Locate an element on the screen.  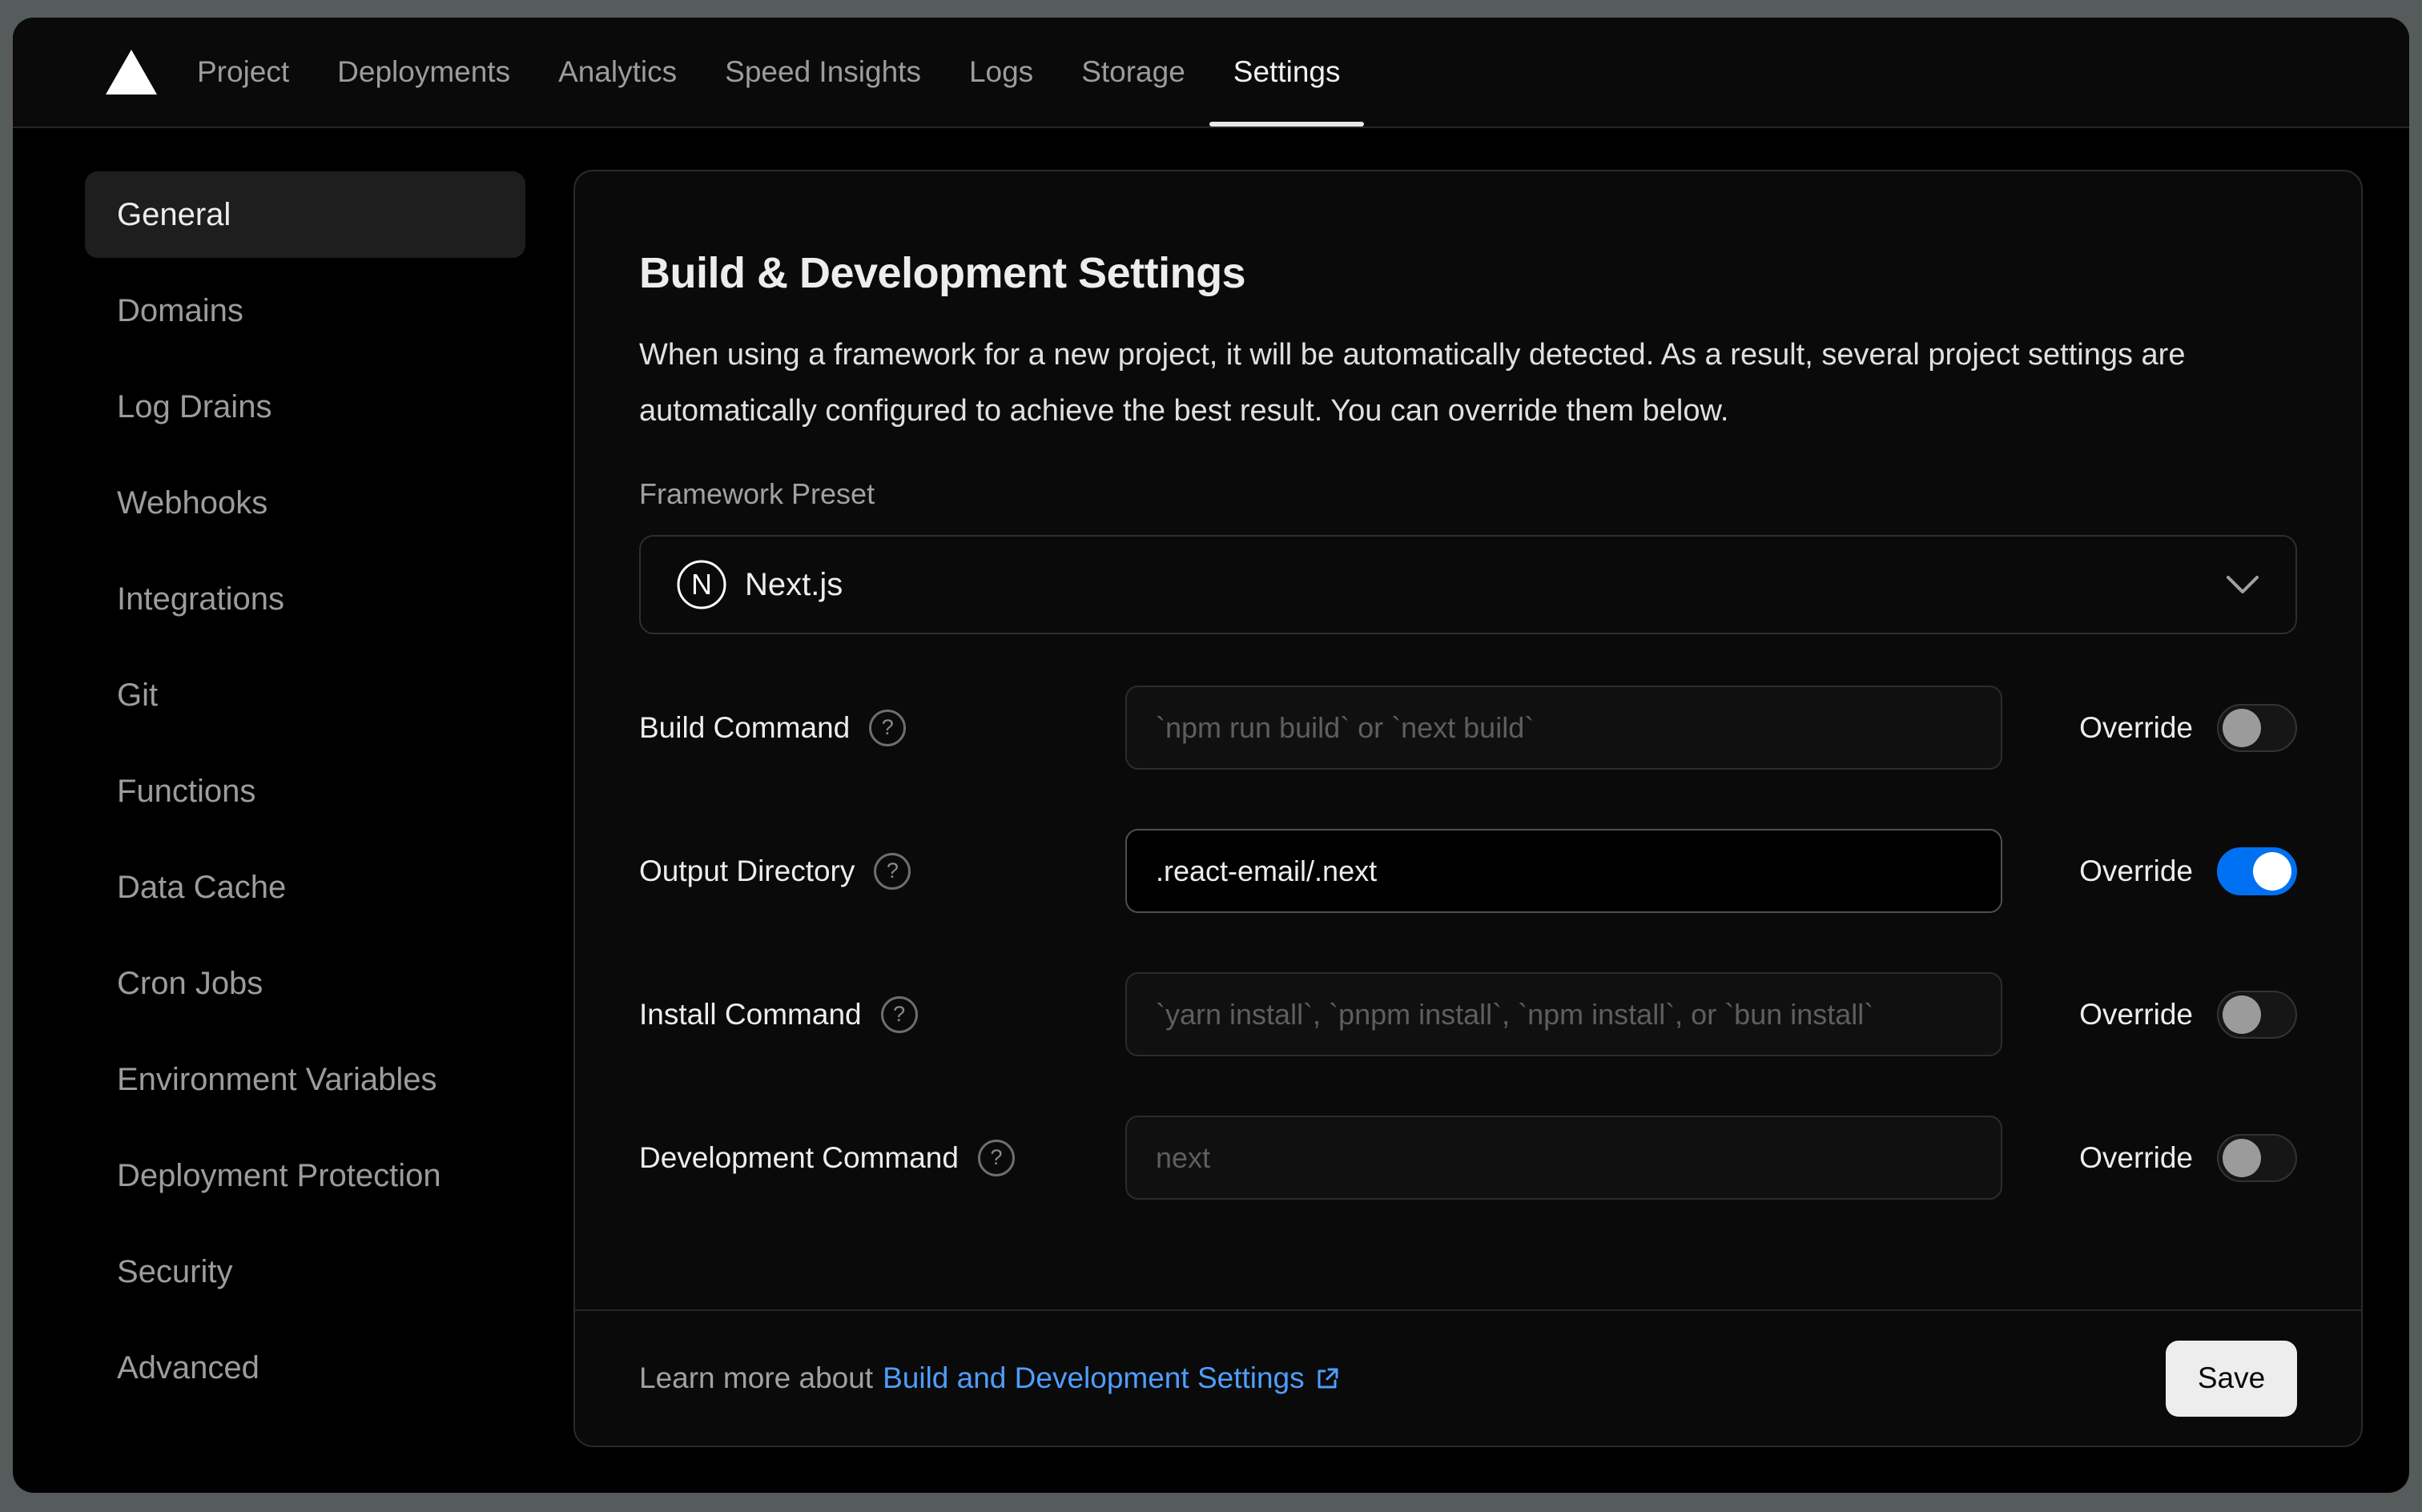
build-settings-docs-link: Build and Development Settings is located at coordinates (1112, 1378).